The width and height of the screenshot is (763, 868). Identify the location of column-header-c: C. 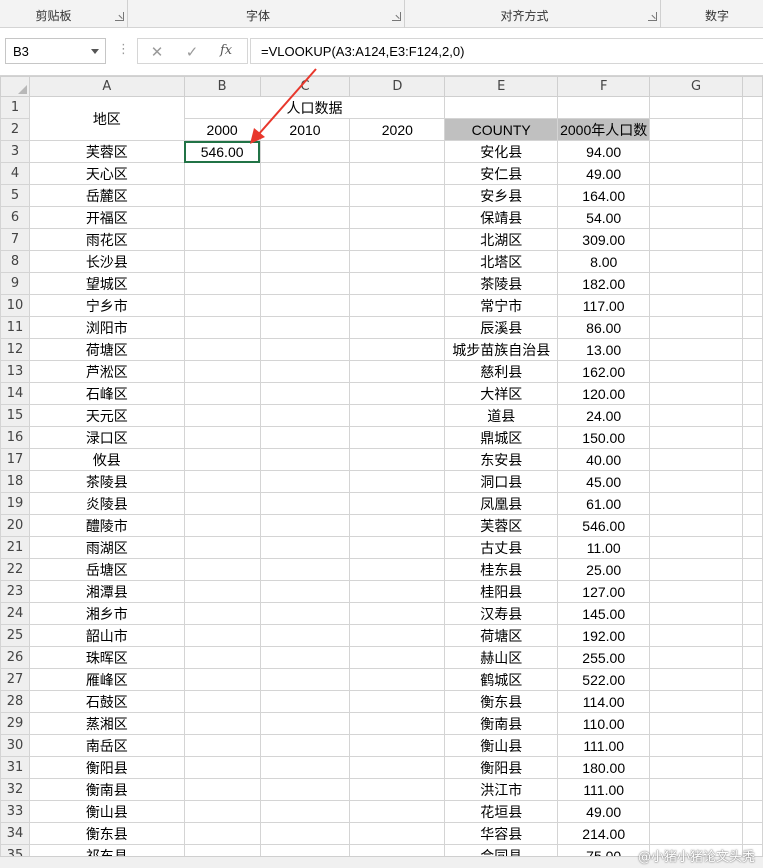
(305, 86).